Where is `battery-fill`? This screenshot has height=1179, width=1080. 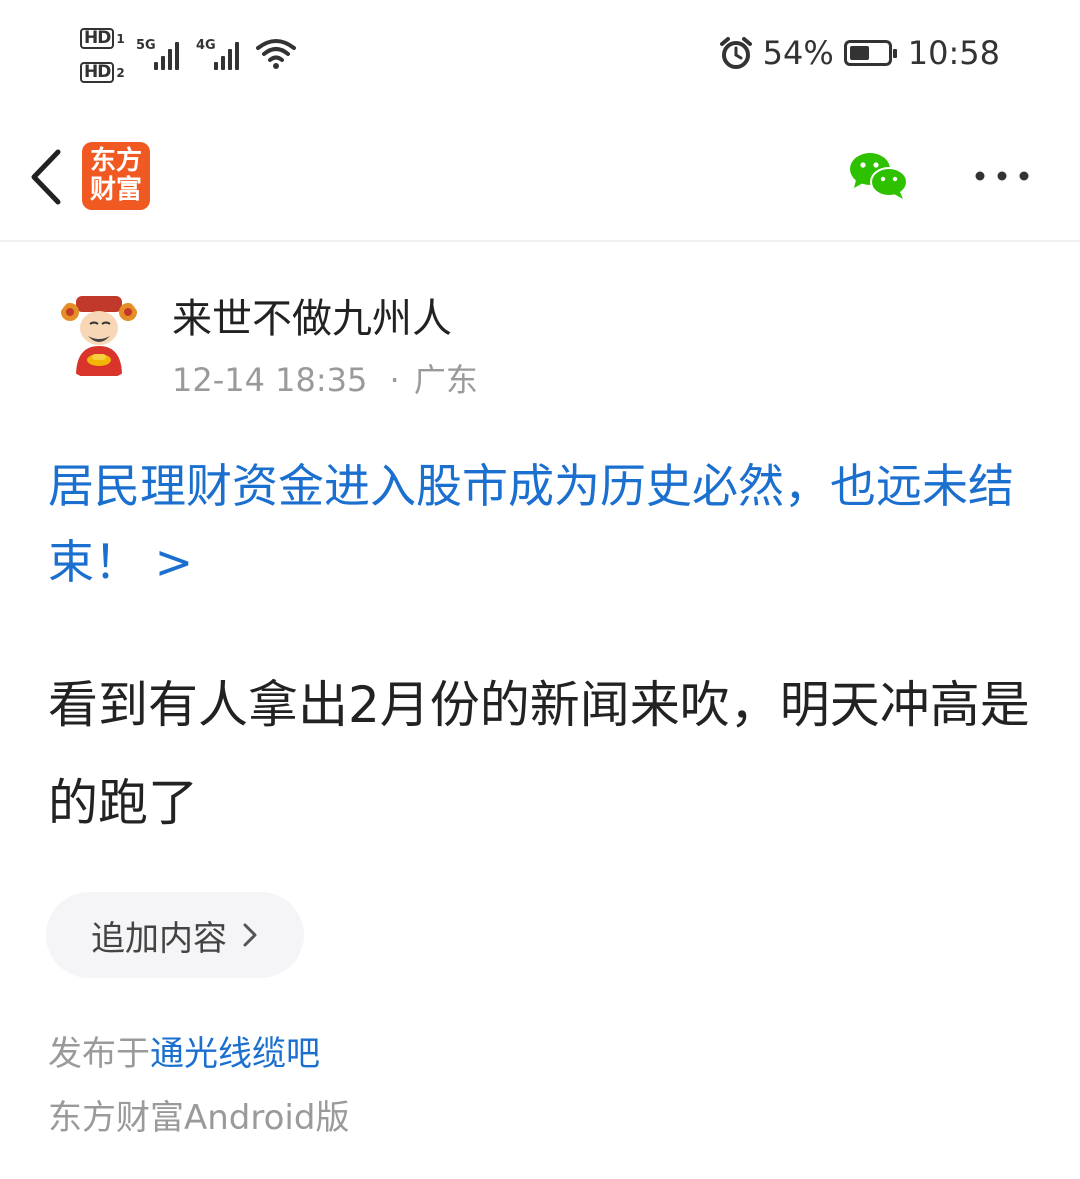 battery-fill is located at coordinates (859, 53).